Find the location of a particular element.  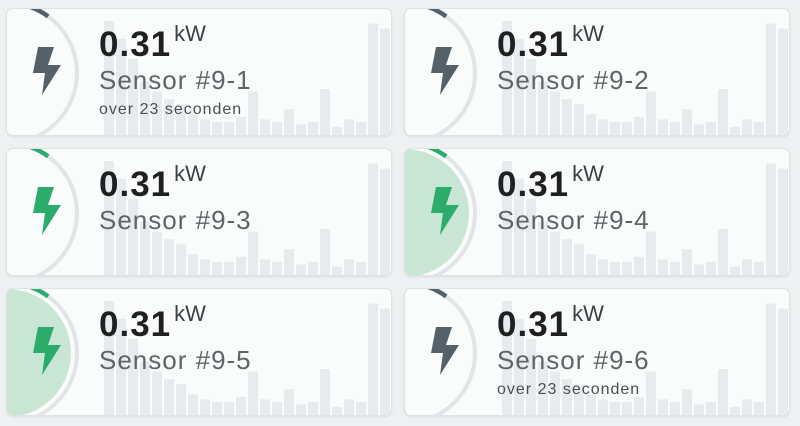

sensor-name: Sensor #9-1 is located at coordinates (175, 80).